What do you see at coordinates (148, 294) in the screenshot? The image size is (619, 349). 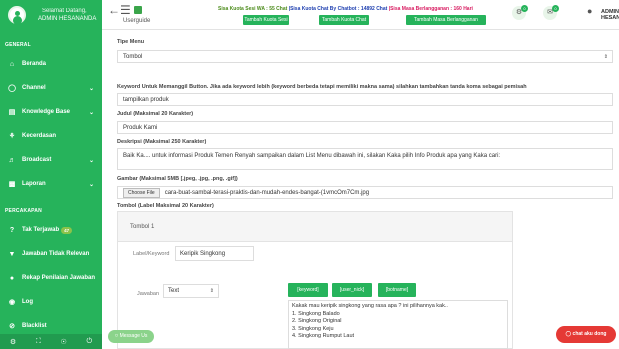 I see `jawaban-label: Jawaban` at bounding box center [148, 294].